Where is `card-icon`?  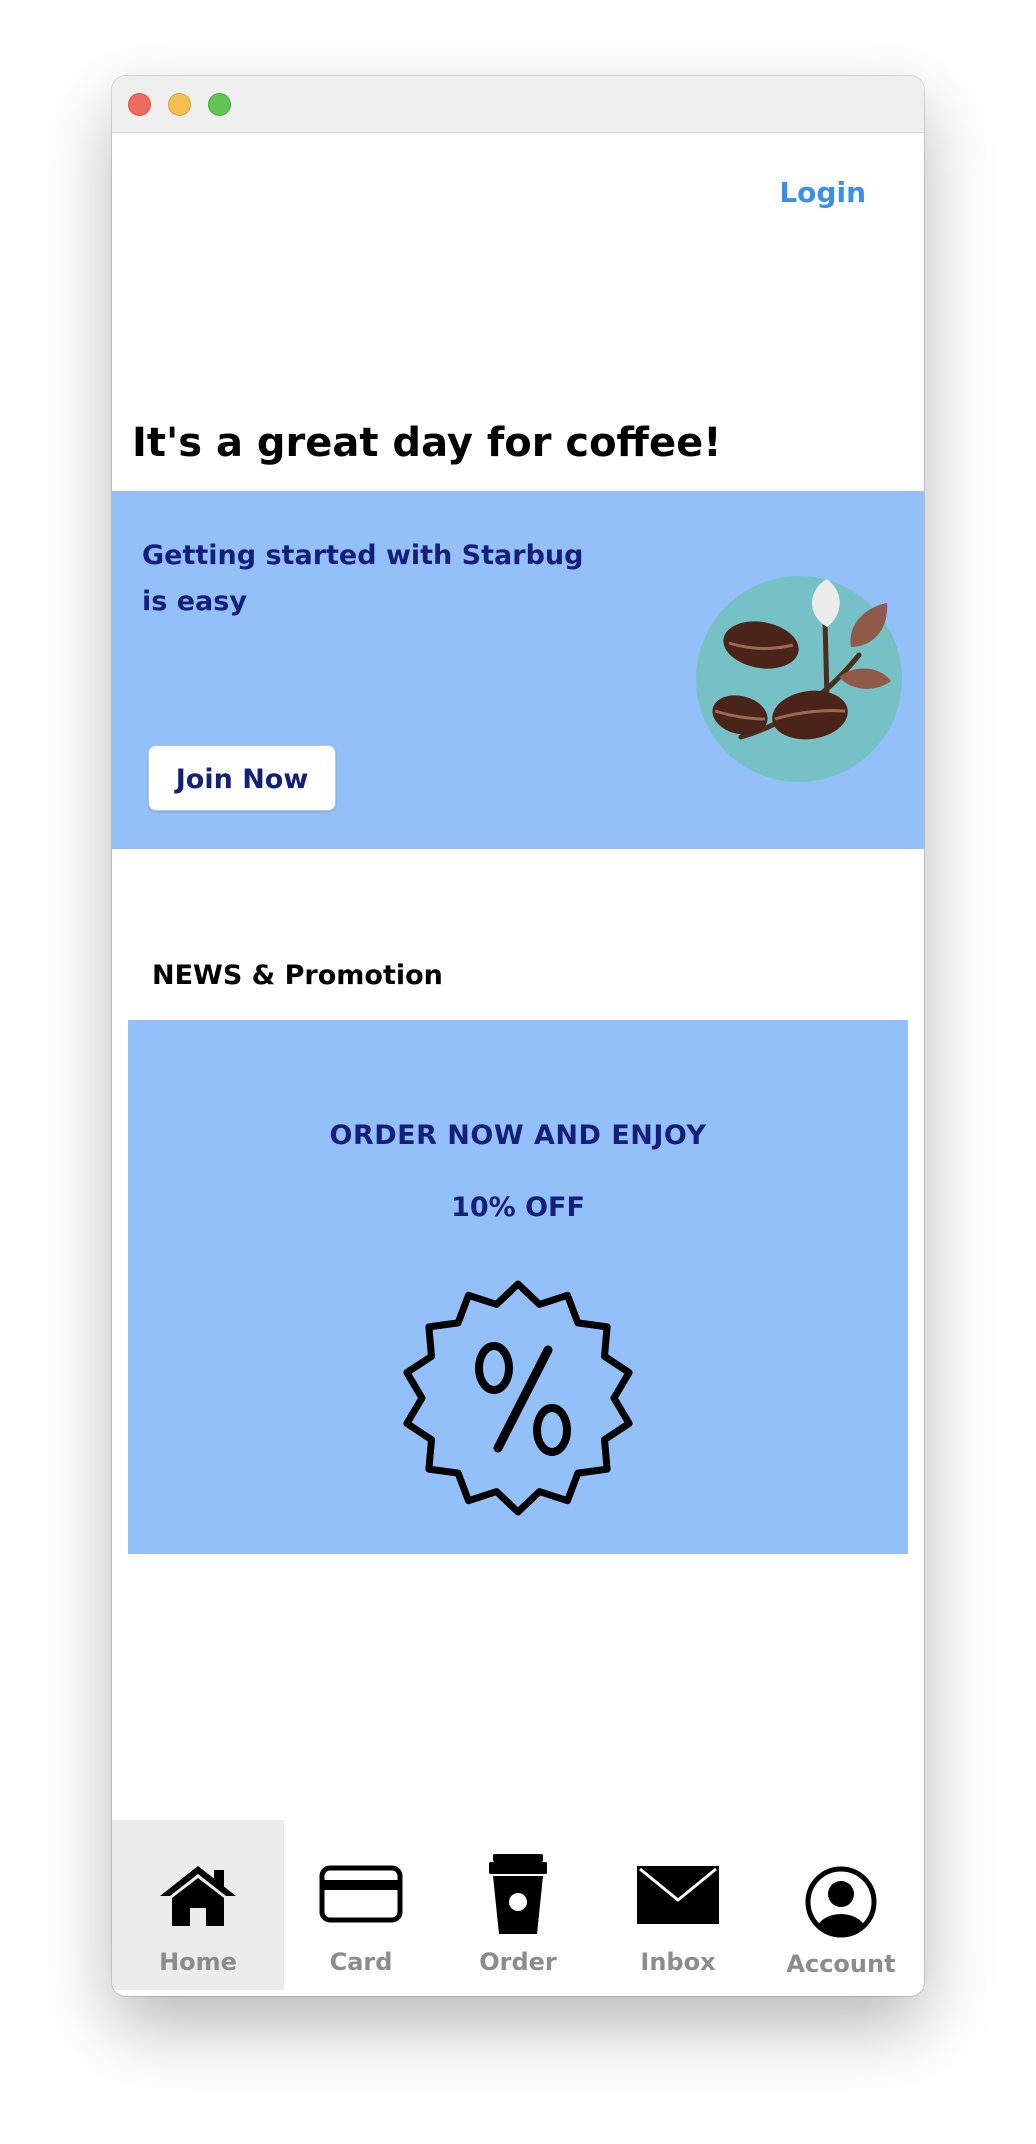 card-icon is located at coordinates (361, 1894).